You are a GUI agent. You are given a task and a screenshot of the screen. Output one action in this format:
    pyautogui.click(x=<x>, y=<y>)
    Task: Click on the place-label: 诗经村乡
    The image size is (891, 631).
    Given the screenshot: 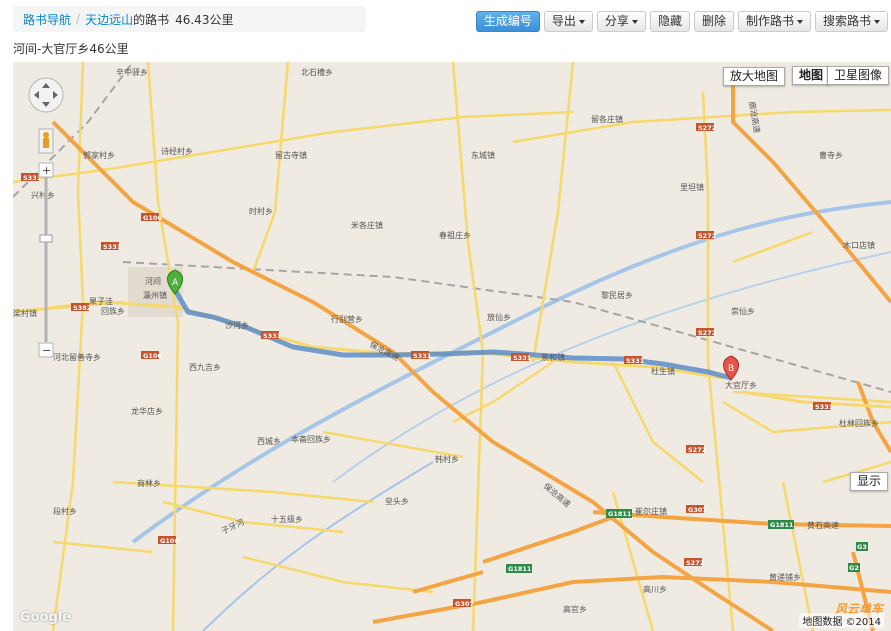 What is the action you would take?
    pyautogui.click(x=177, y=151)
    